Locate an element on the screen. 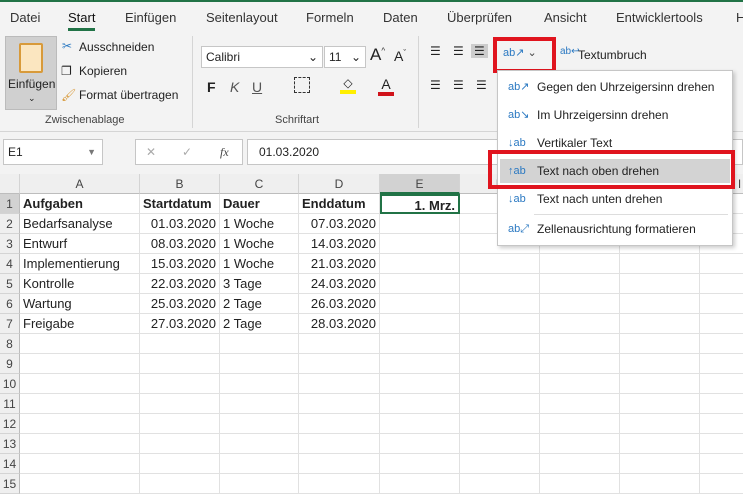 The height and width of the screenshot is (494, 743). cell-C14 is located at coordinates (259, 464).